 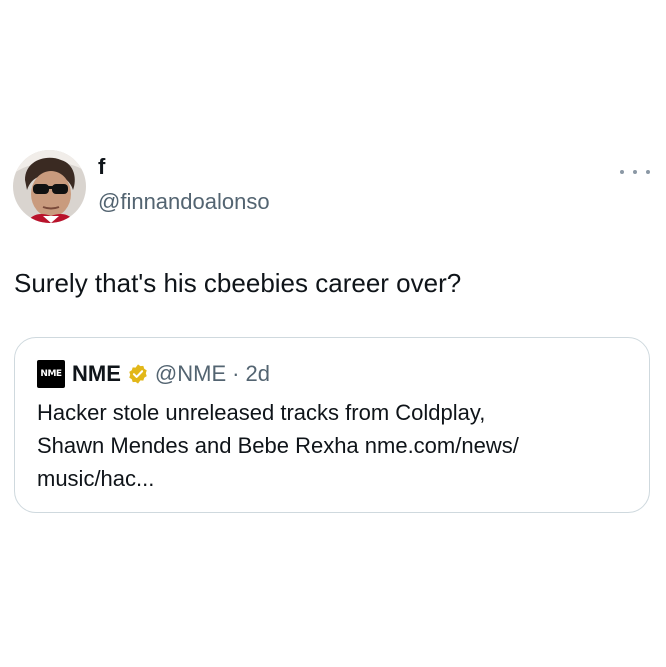 I want to click on quoted-timestamp: 2d, so click(x=257, y=374).